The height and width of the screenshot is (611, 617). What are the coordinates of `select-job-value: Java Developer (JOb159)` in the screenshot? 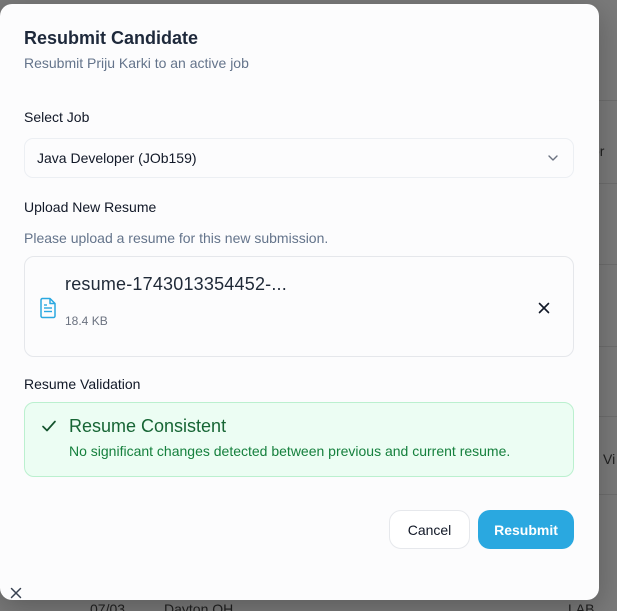 It's located at (117, 158).